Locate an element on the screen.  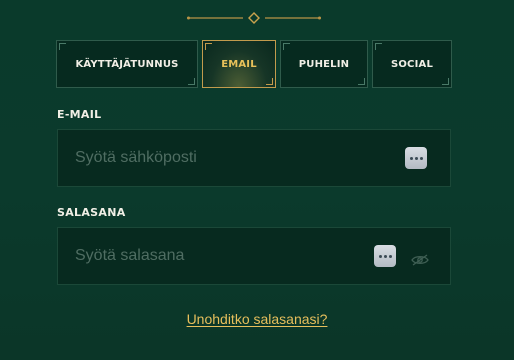
email-field-container is located at coordinates (254, 158).